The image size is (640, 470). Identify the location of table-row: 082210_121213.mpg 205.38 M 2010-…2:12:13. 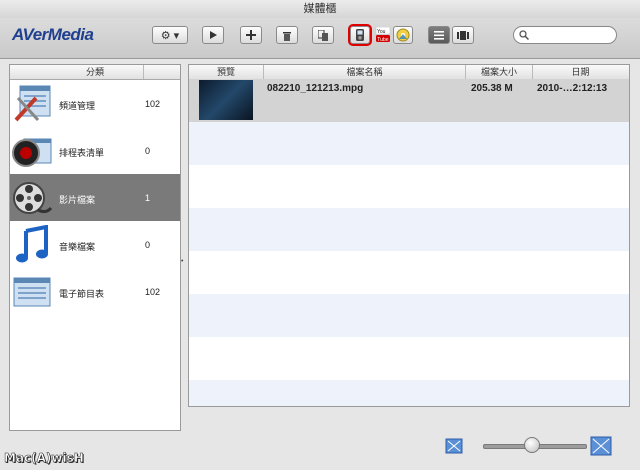
(409, 100).